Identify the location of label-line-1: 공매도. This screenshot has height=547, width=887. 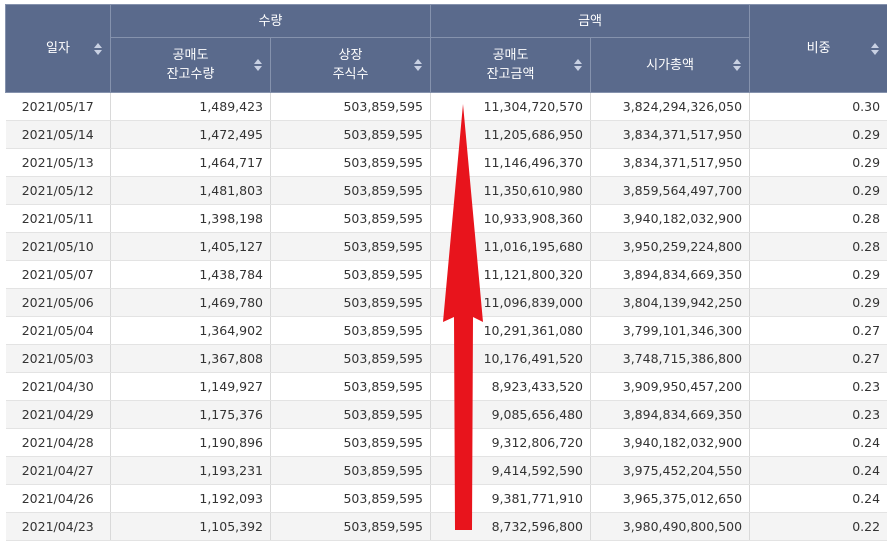
(190, 55).